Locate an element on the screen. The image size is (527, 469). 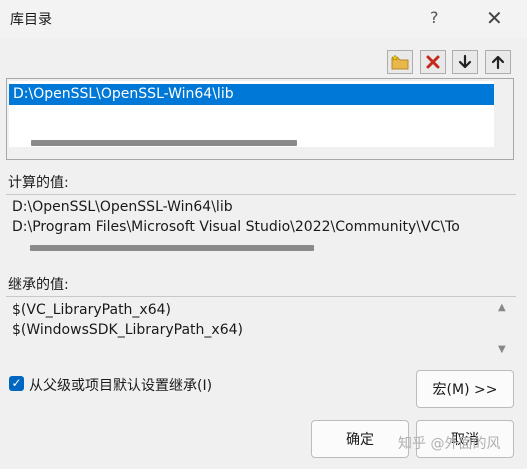
arrow-down-icon is located at coordinates (465, 61).